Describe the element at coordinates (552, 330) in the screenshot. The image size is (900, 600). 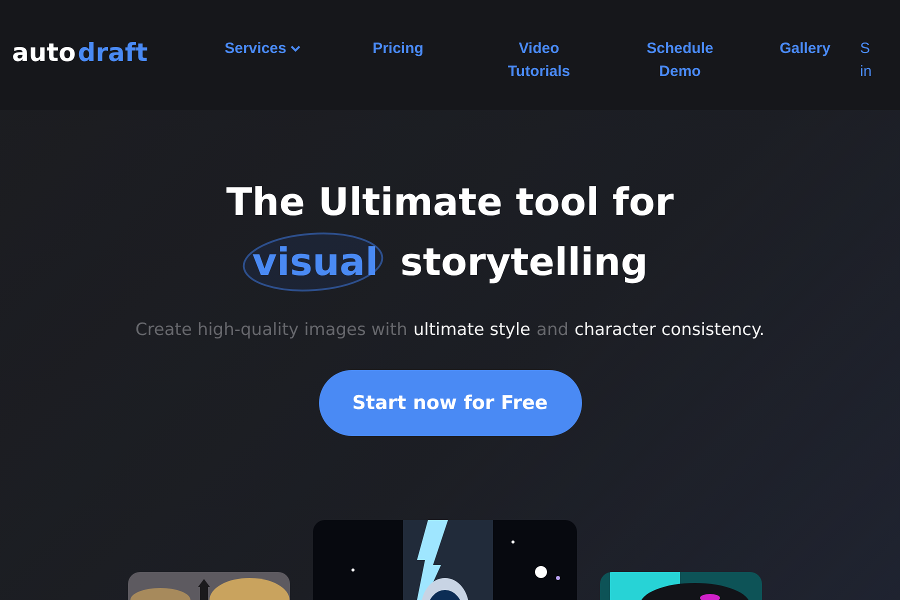
I see `subtitle-text: and` at that location.